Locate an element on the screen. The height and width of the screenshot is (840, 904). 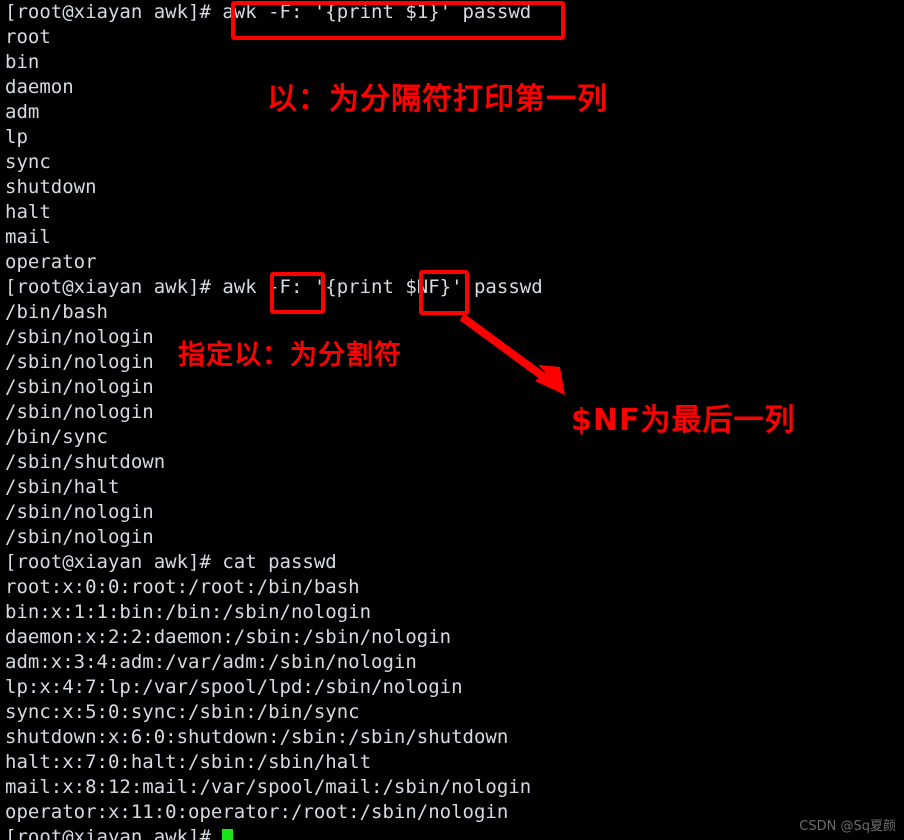
terminal-output-line: bin is located at coordinates (22, 62).